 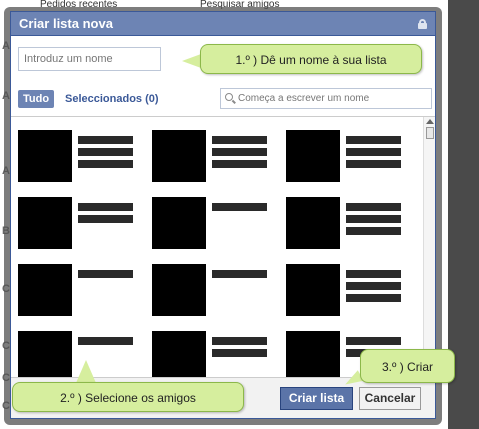 What do you see at coordinates (304, 98) in the screenshot?
I see `search-placeholder: Começa a escrever um nome` at bounding box center [304, 98].